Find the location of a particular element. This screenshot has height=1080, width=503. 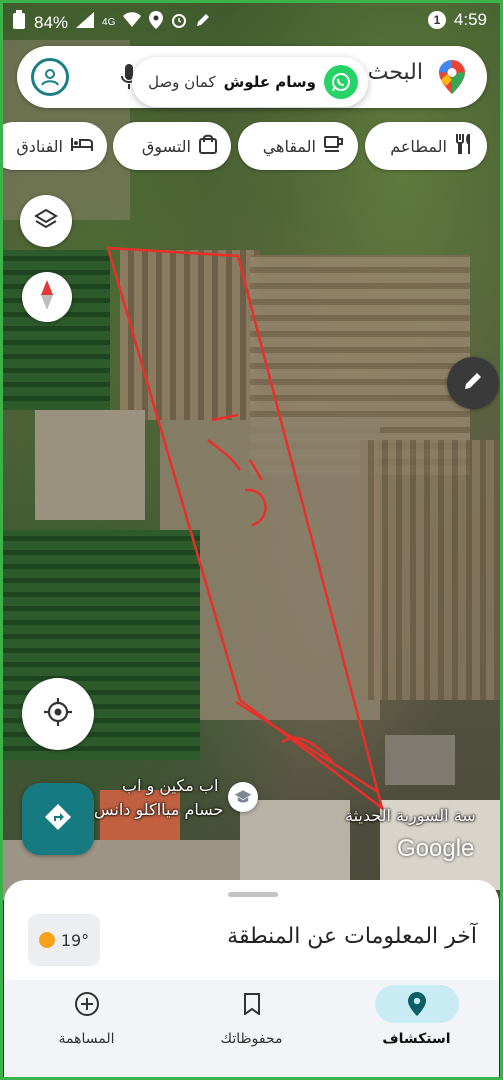

chip-hotels: الفنادق is located at coordinates (53, 146).